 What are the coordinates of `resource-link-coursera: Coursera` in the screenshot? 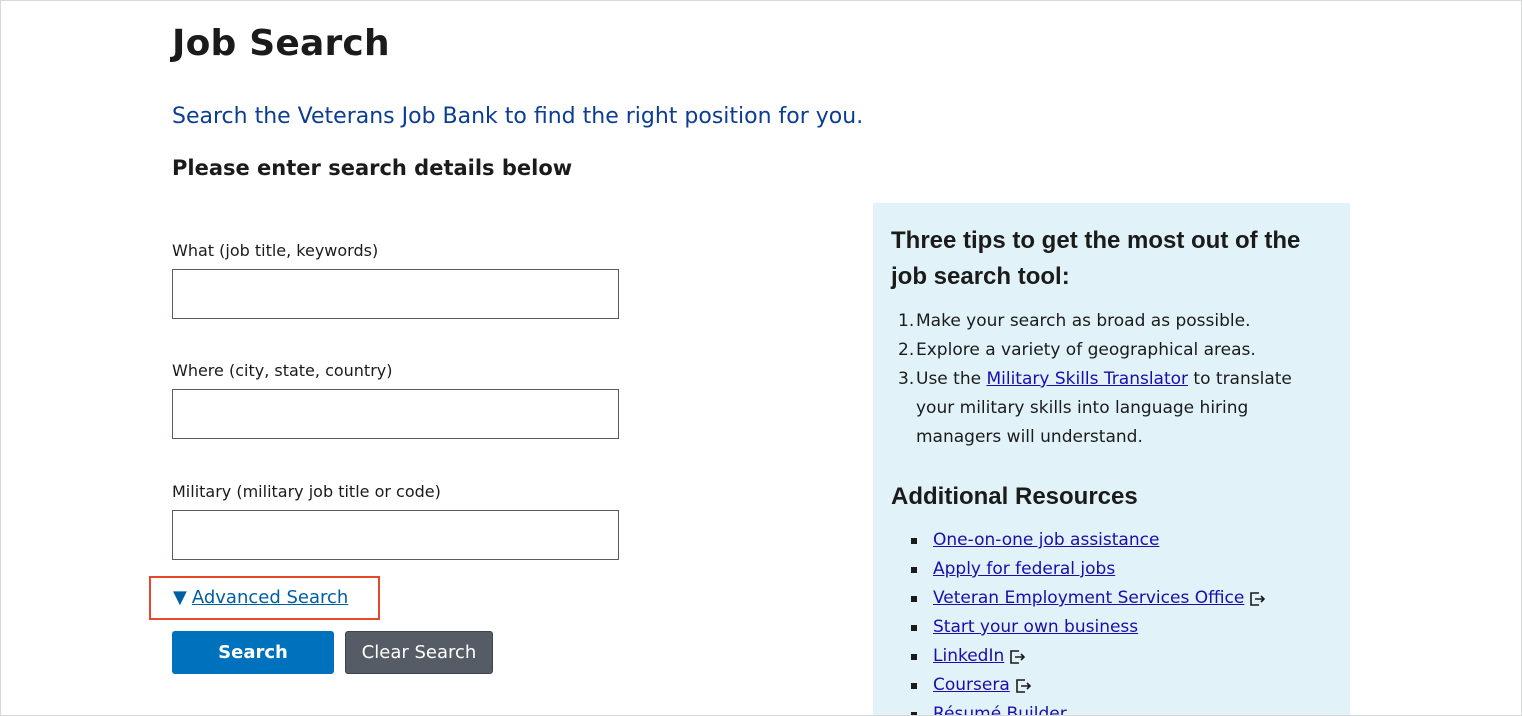 It's located at (971, 685).